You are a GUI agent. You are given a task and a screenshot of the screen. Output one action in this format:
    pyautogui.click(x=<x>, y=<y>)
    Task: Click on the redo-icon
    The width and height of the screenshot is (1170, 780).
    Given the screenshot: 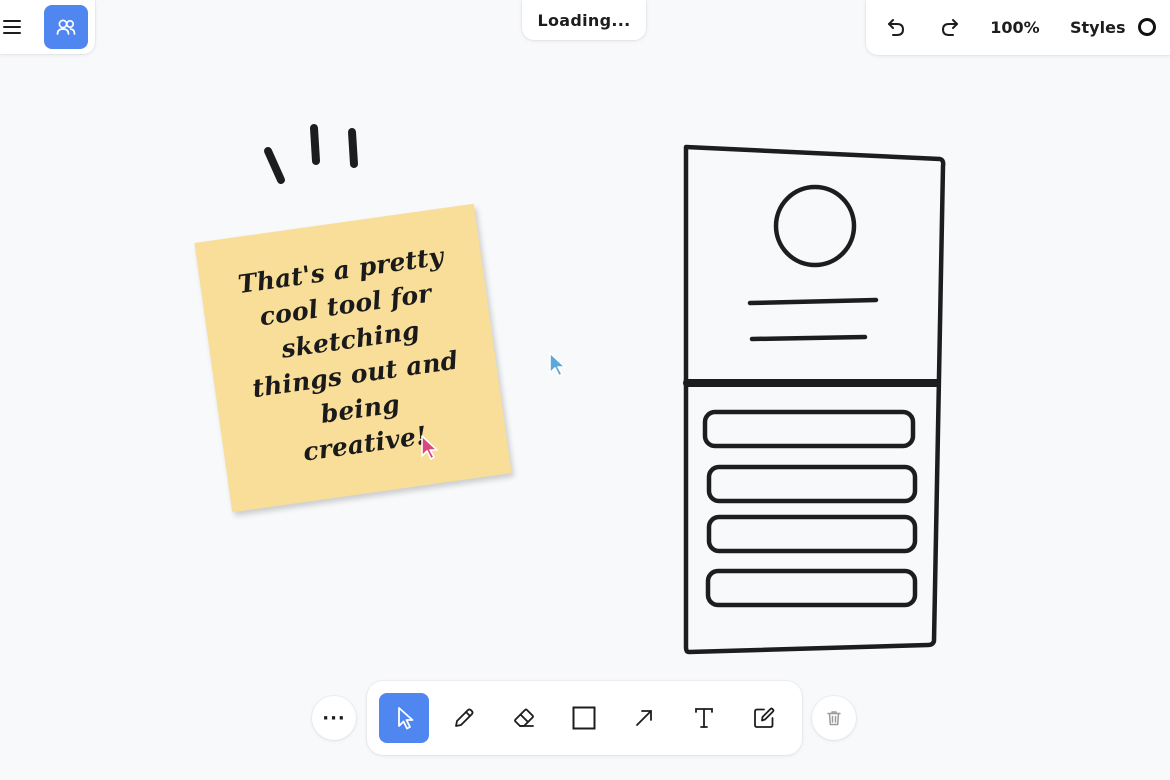 What is the action you would take?
    pyautogui.click(x=950, y=27)
    